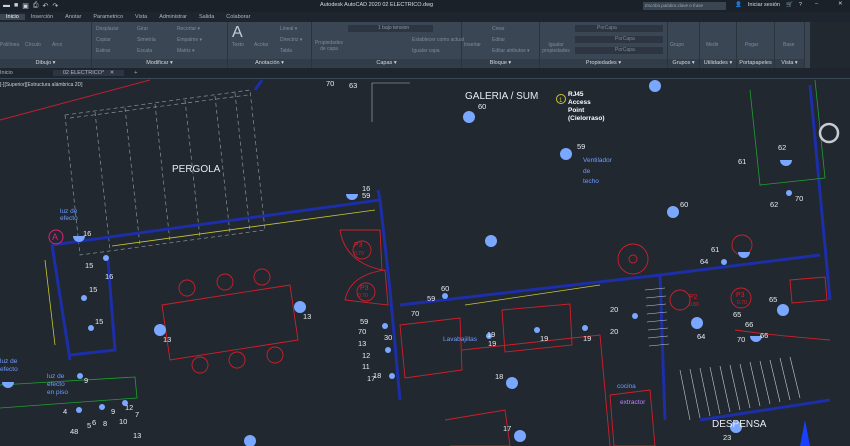 The height and width of the screenshot is (446, 850). What do you see at coordinates (500, 63) in the screenshot?
I see `panel-title: Bloque ▾` at bounding box center [500, 63].